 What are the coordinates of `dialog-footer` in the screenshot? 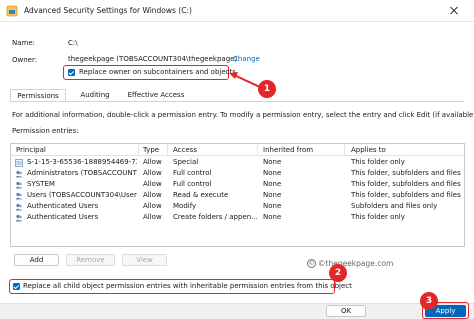 It's located at (237, 311).